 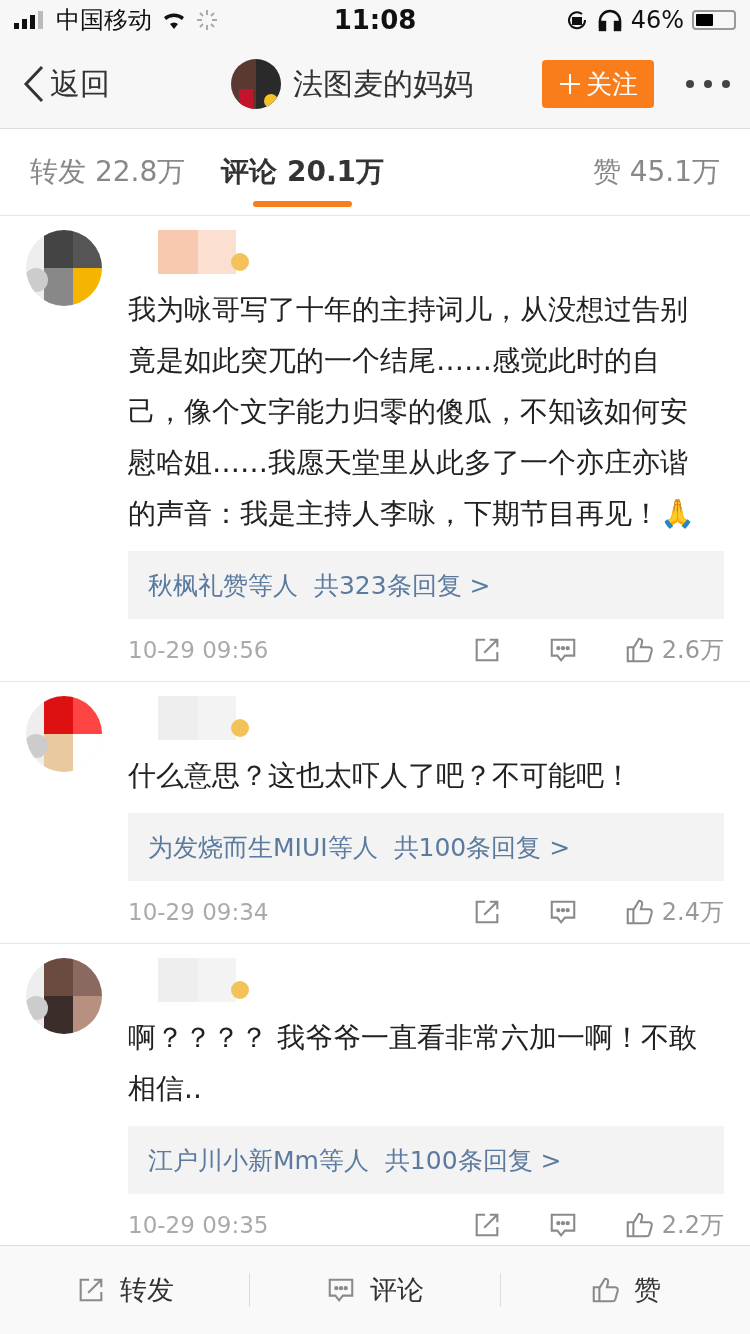 I want to click on headphones-icon, so click(x=609, y=20).